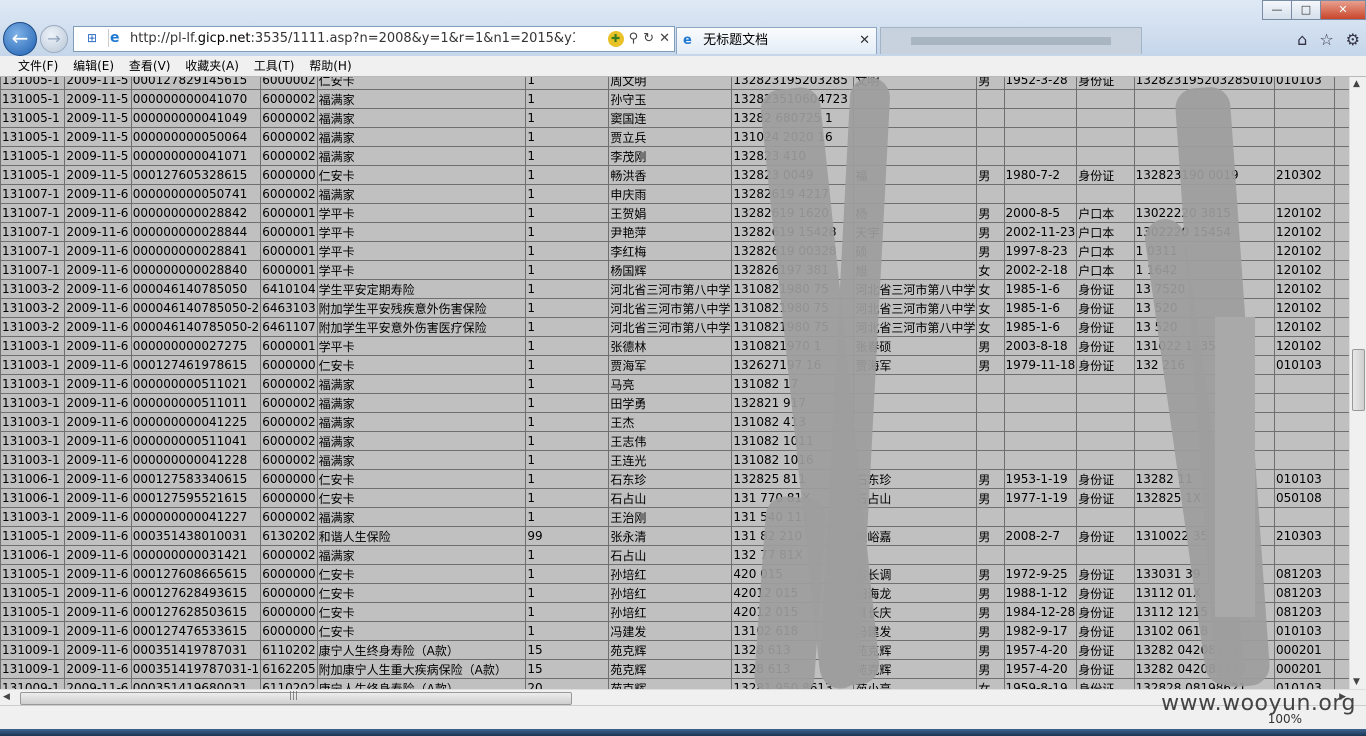 The image size is (1366, 736). I want to click on col-policy-no: 000000000041227, so click(196, 517).